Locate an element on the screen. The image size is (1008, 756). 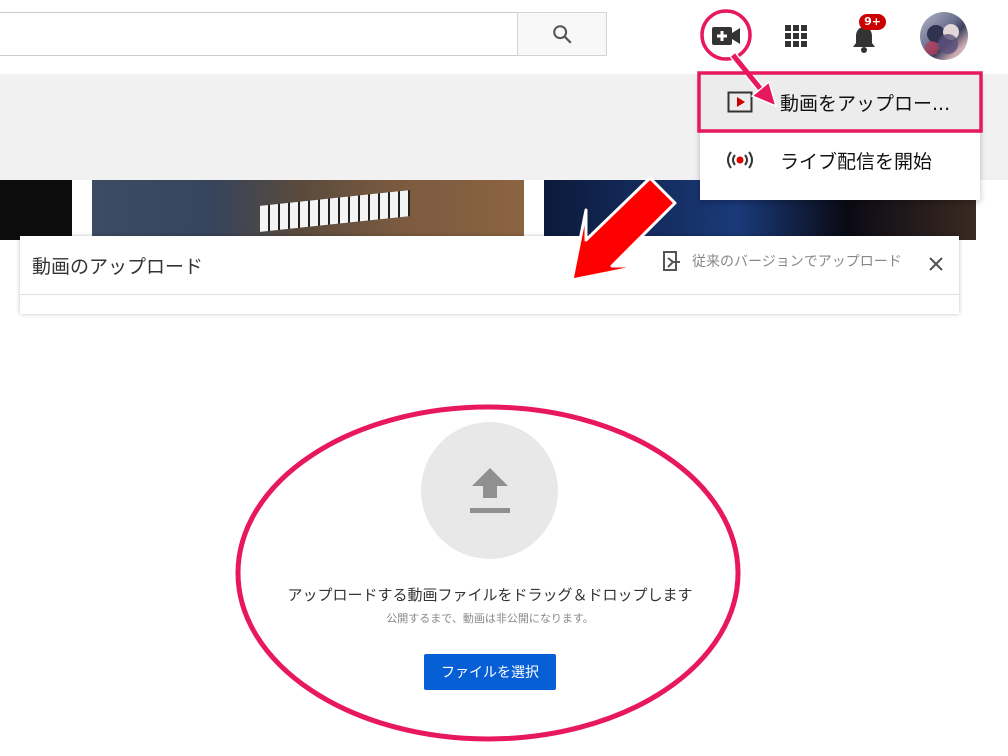
search-button is located at coordinates (562, 34).